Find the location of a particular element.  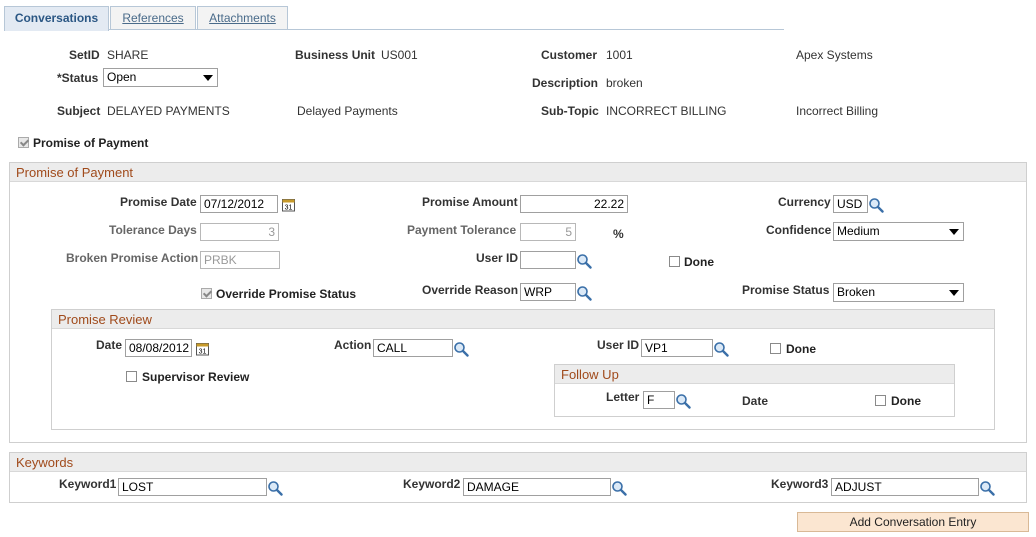

promise-date-input: 07/12/2012 is located at coordinates (239, 204).